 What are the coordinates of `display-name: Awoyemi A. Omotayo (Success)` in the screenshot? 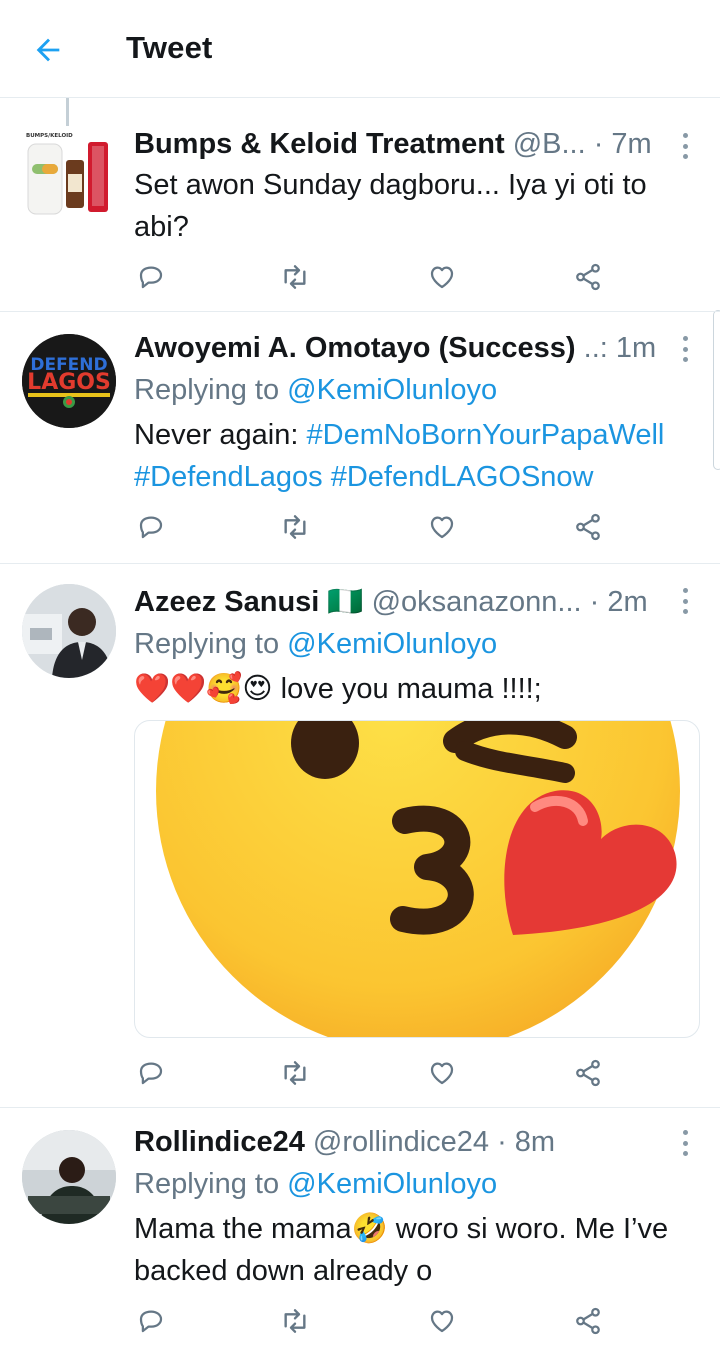 It's located at (355, 348).